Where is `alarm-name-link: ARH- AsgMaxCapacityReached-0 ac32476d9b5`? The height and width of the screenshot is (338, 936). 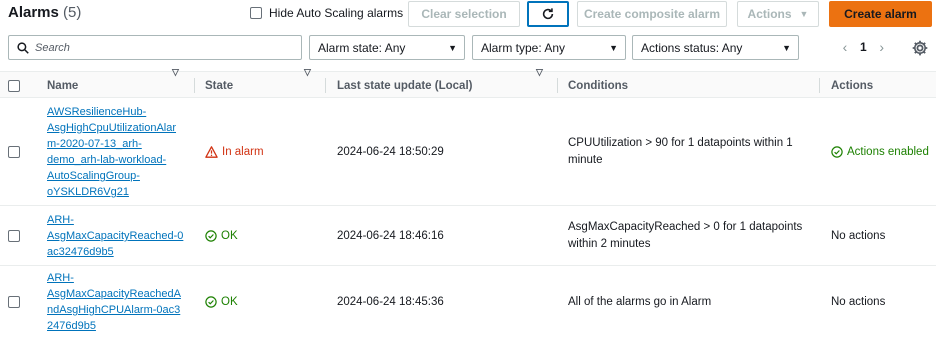 alarm-name-link: ARH- AsgMaxCapacityReached-0 ac32476d9b5 is located at coordinates (115, 236).